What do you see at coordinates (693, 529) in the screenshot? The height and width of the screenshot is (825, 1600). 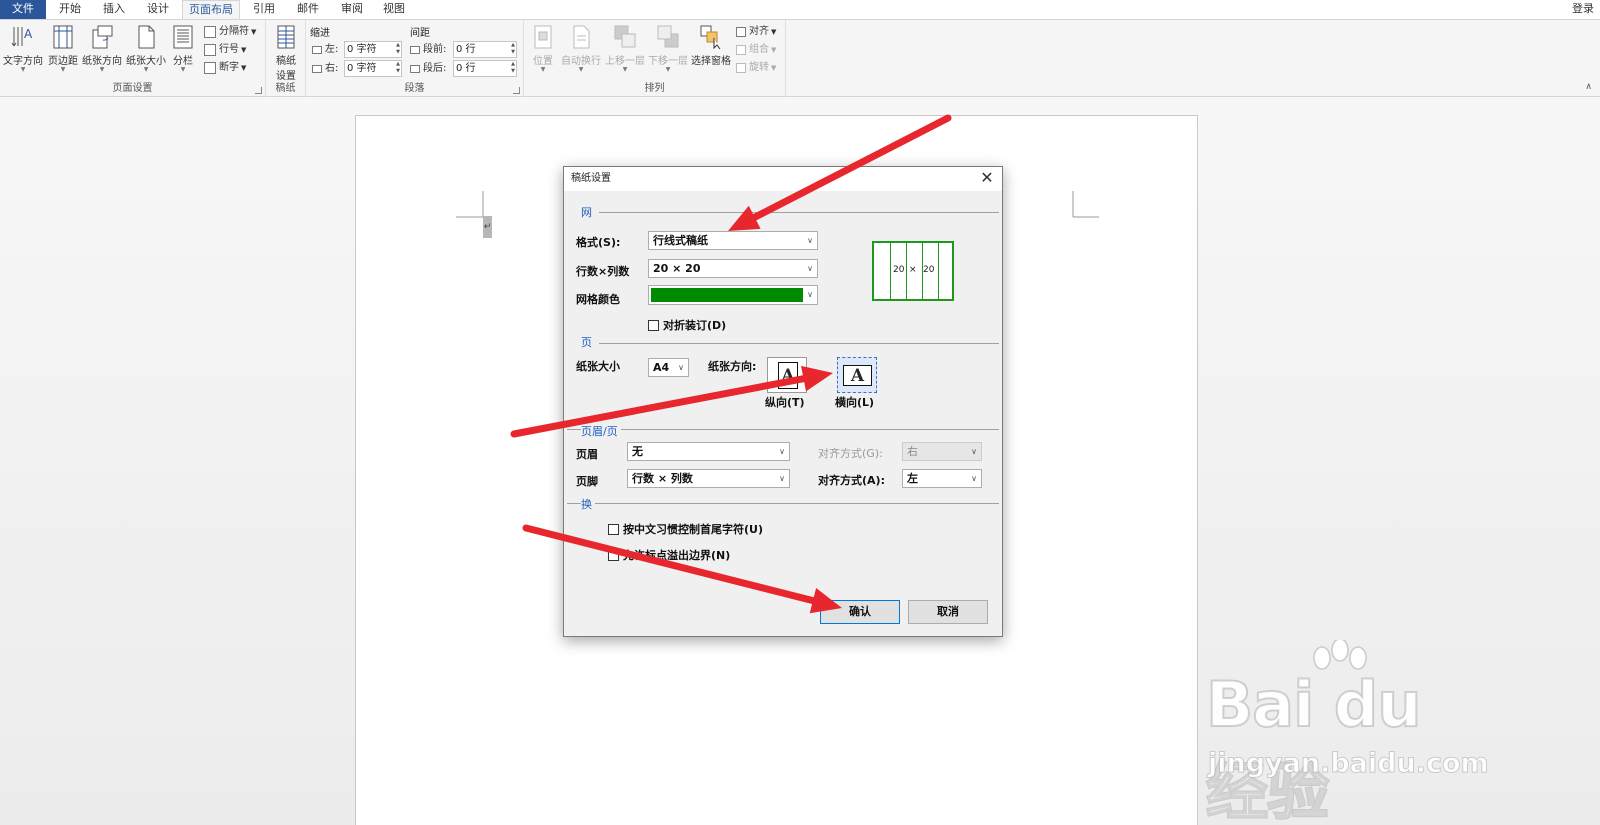 I see `wrap-rule-label: 按中文习惯控制首尾字符(U)` at bounding box center [693, 529].